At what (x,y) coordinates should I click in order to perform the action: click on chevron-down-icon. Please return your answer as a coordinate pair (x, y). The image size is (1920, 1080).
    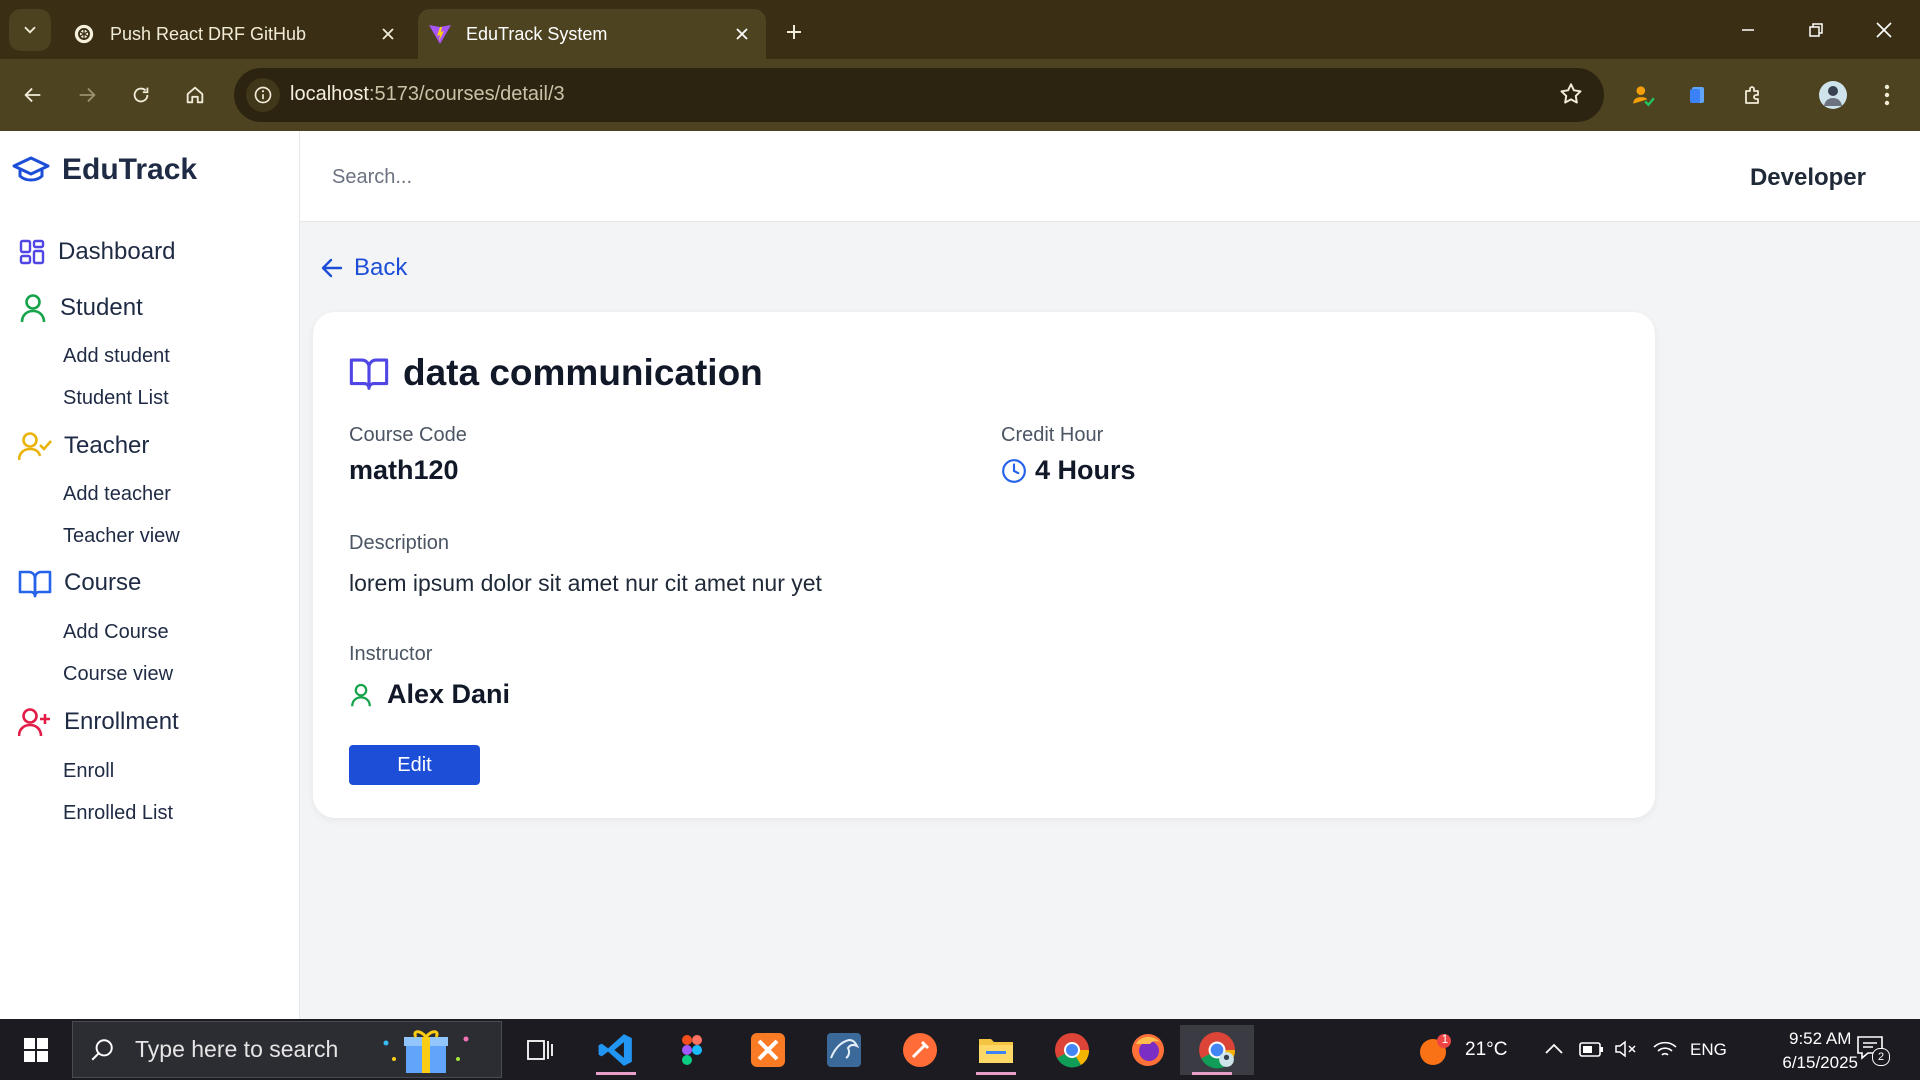
    Looking at the image, I should click on (30, 30).